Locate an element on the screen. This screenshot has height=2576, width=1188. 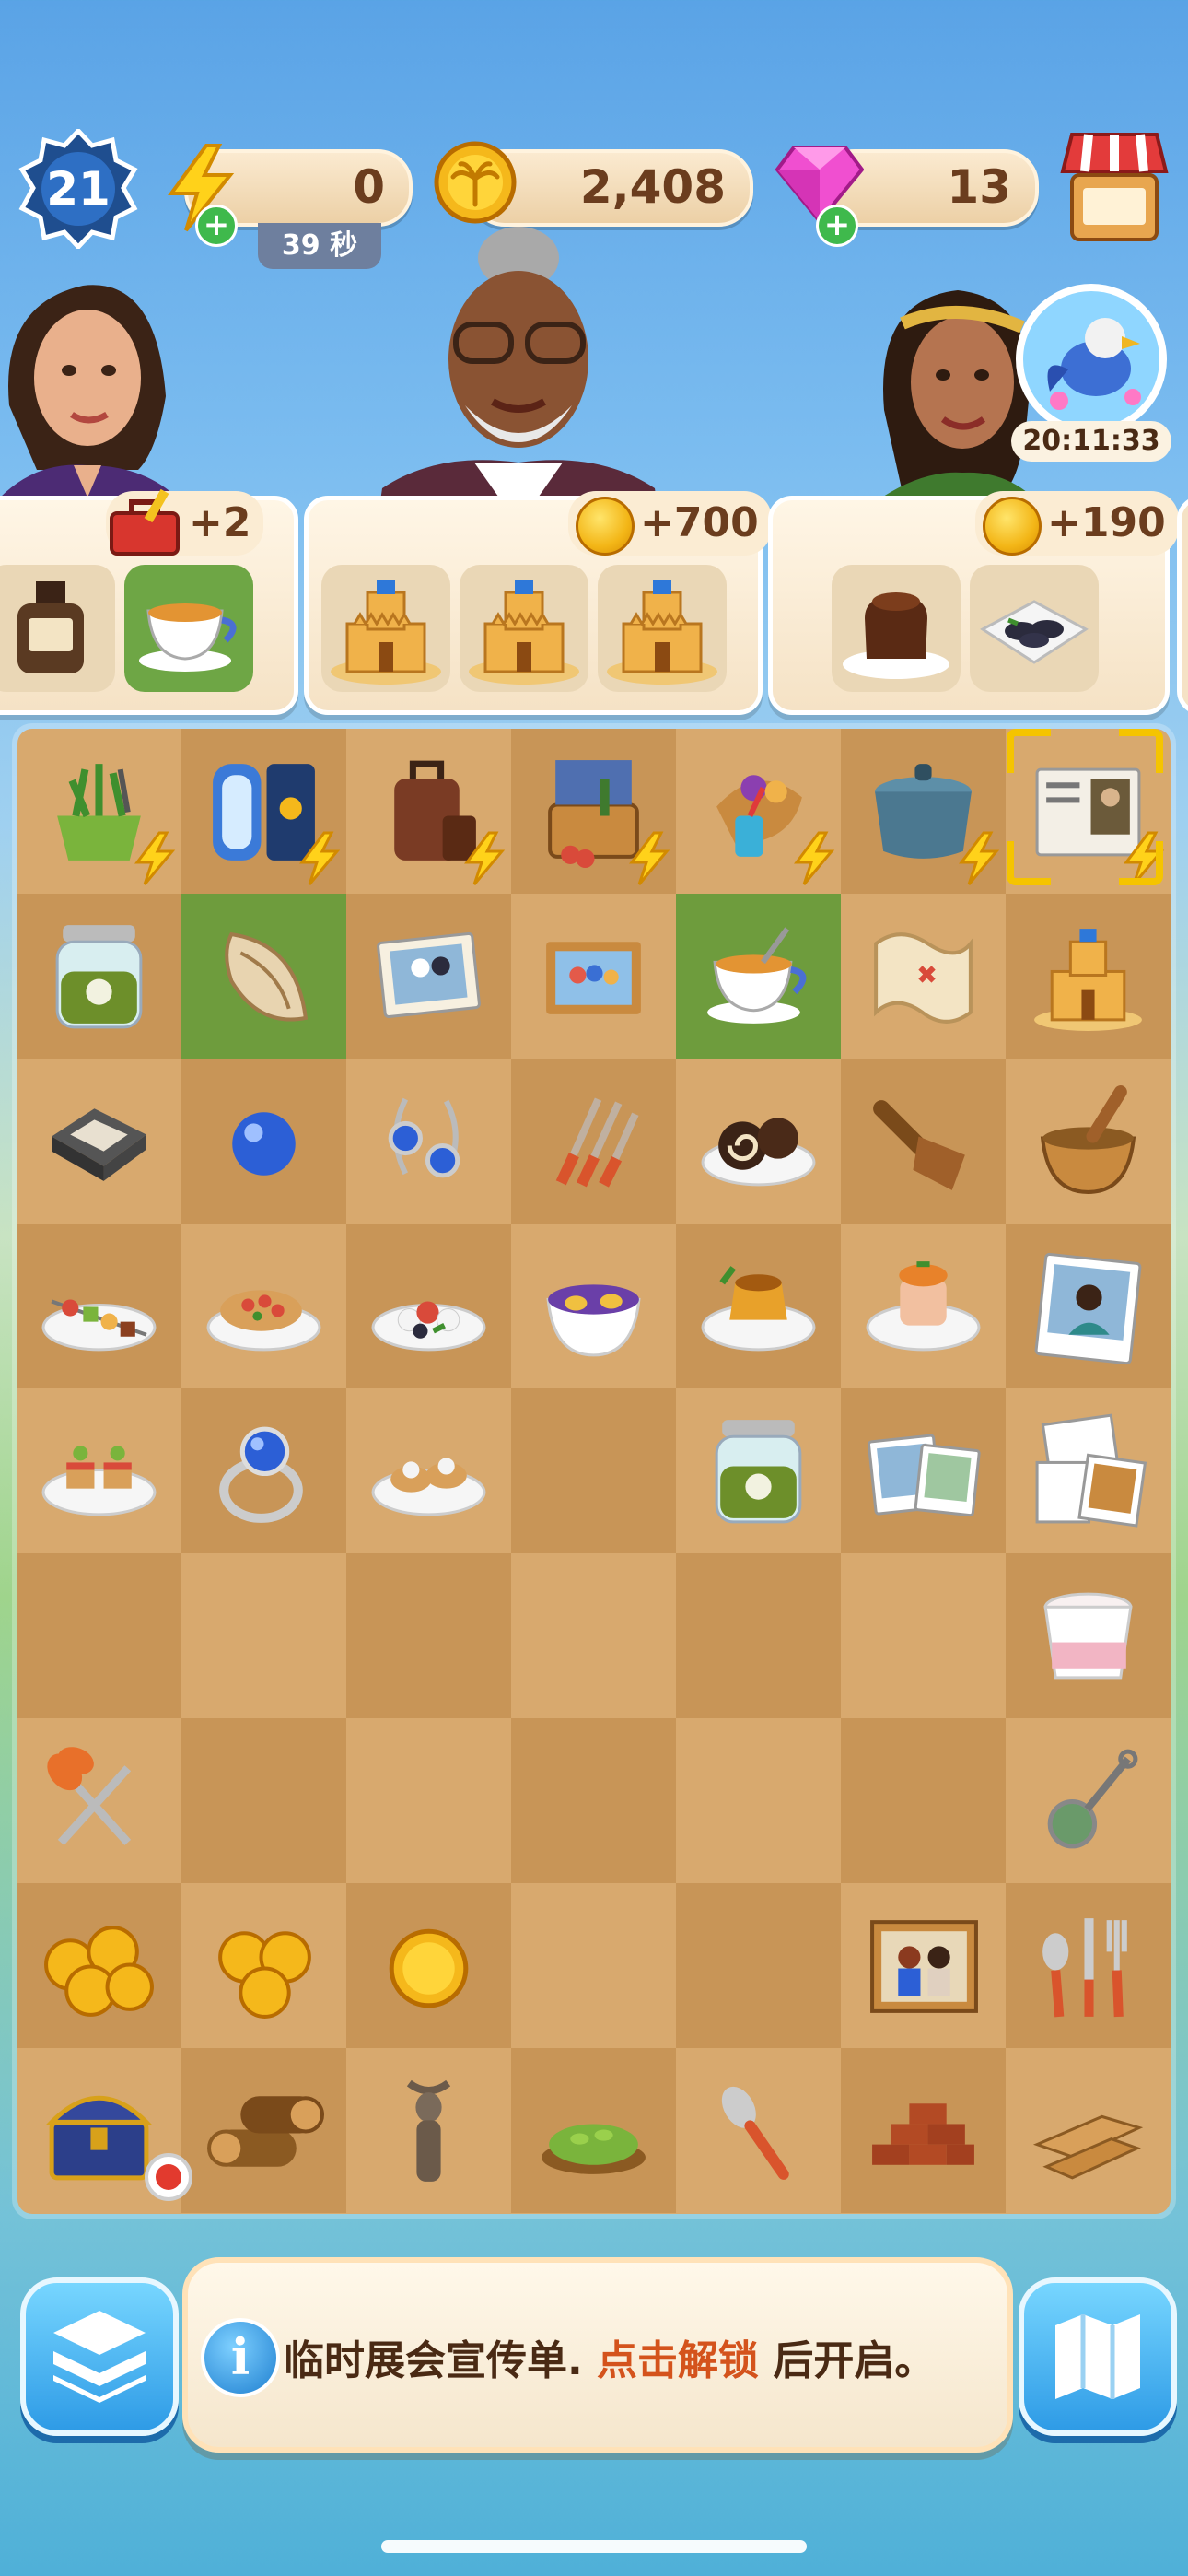
wooden-idol-icon is located at coordinates (428, 2130).